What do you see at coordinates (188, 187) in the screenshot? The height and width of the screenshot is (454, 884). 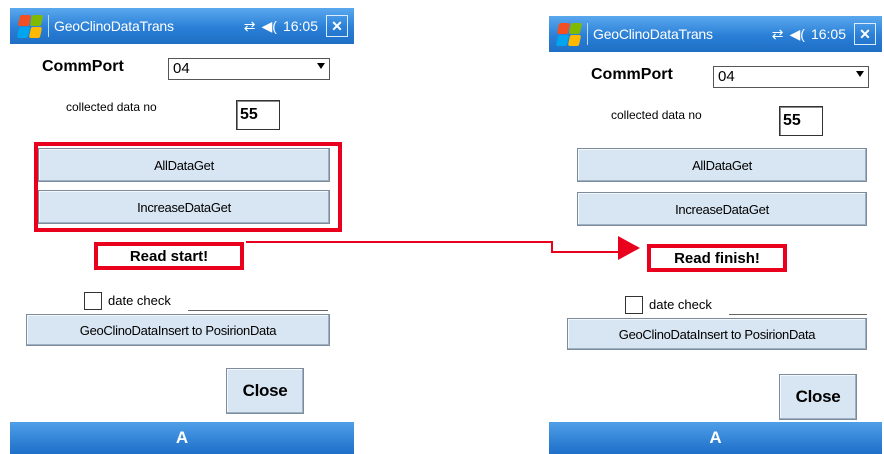 I see `highlight-buttons-box` at bounding box center [188, 187].